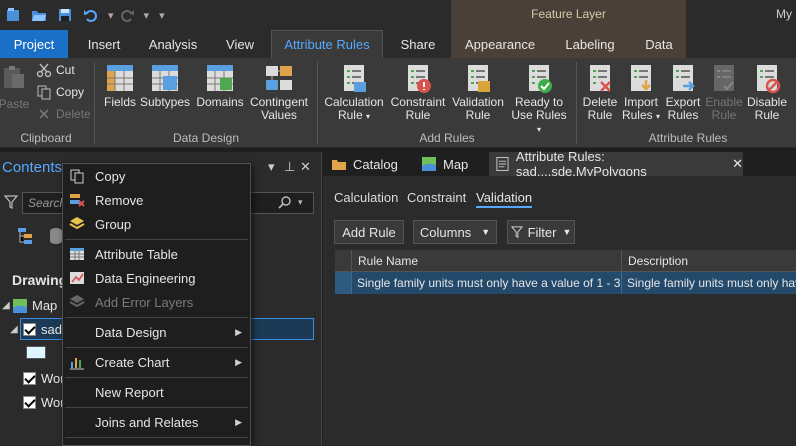  I want to click on add-rule-button: Add Rule, so click(369, 232).